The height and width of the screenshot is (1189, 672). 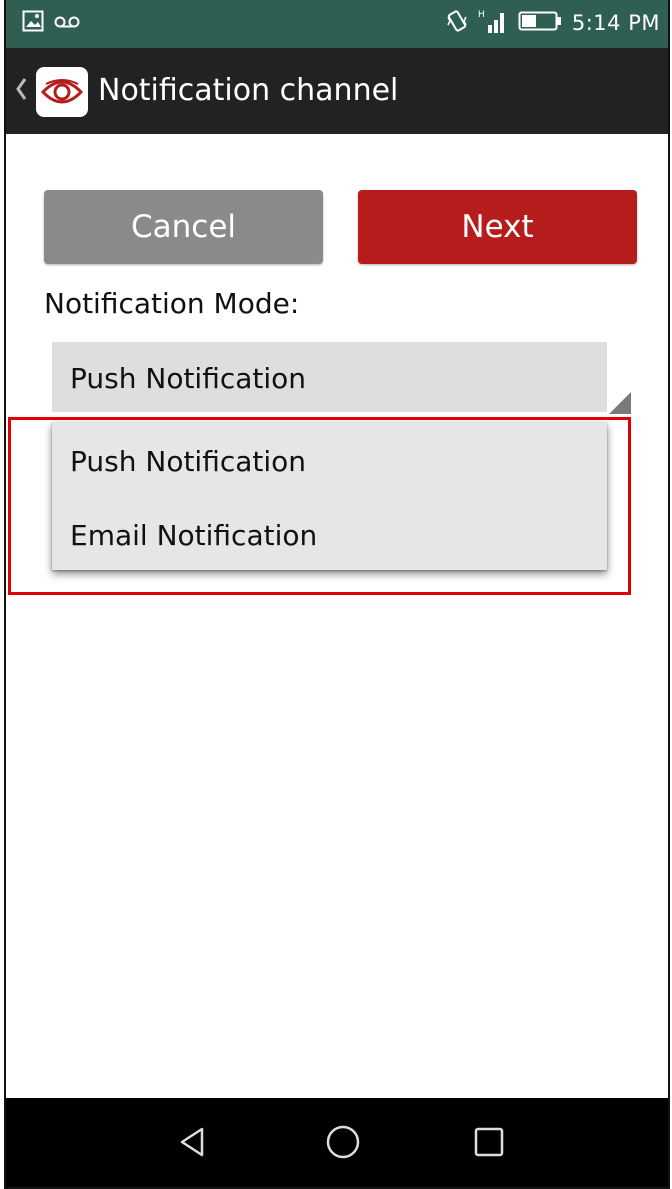 What do you see at coordinates (481, 15) in the screenshot?
I see `svg-text: H` at bounding box center [481, 15].